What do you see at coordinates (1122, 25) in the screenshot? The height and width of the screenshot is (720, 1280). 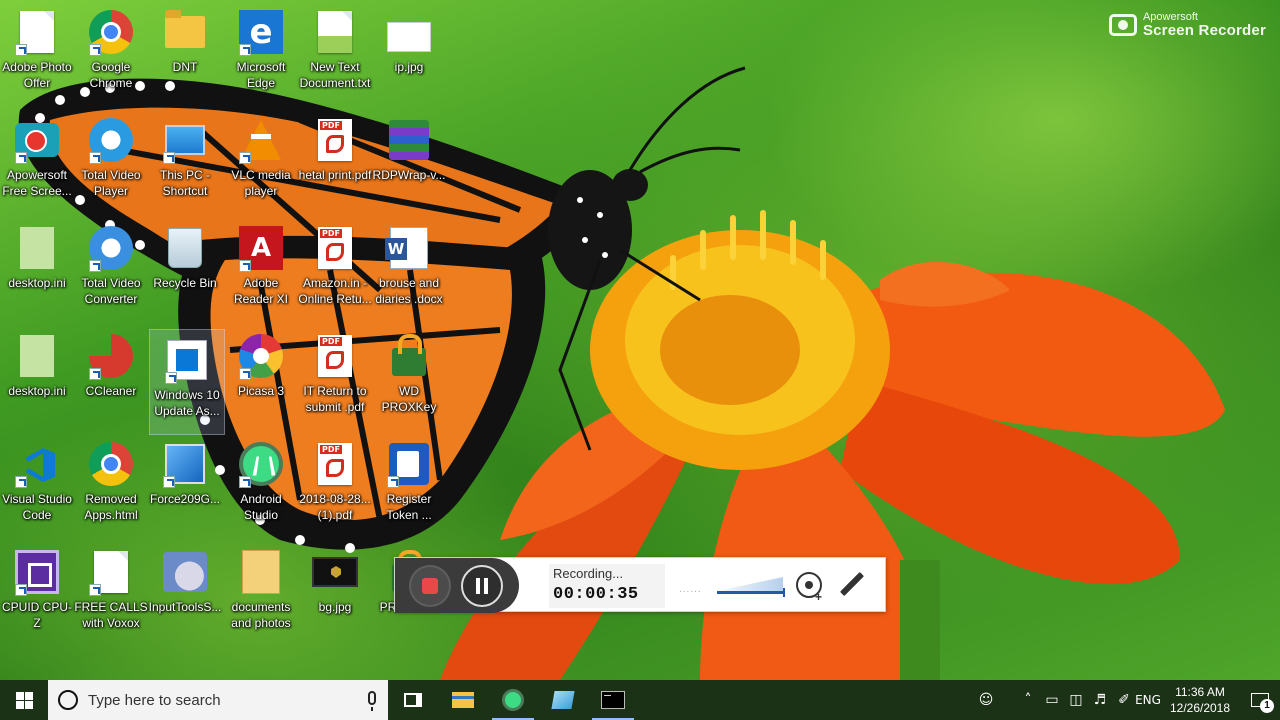 I see `recorder-logo-icon` at bounding box center [1122, 25].